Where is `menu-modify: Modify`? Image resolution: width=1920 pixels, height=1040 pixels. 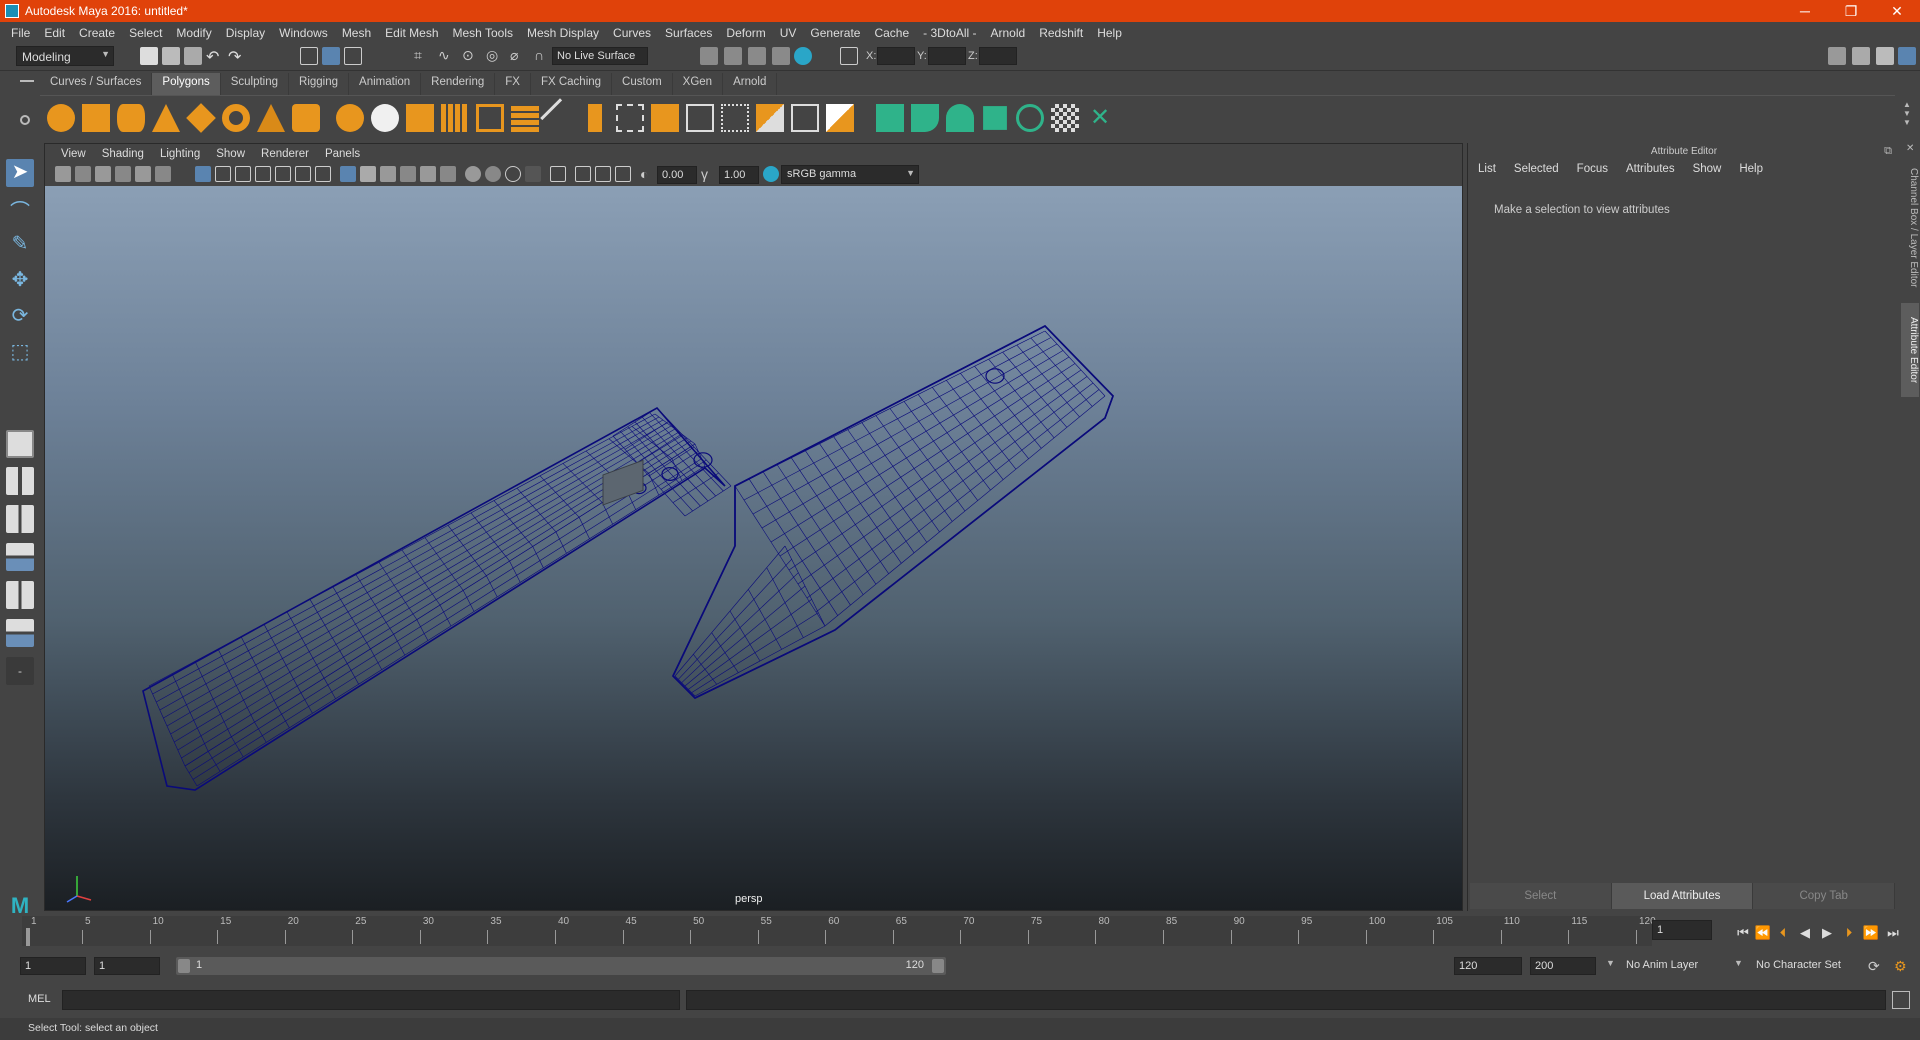 menu-modify: Modify is located at coordinates (193, 33).